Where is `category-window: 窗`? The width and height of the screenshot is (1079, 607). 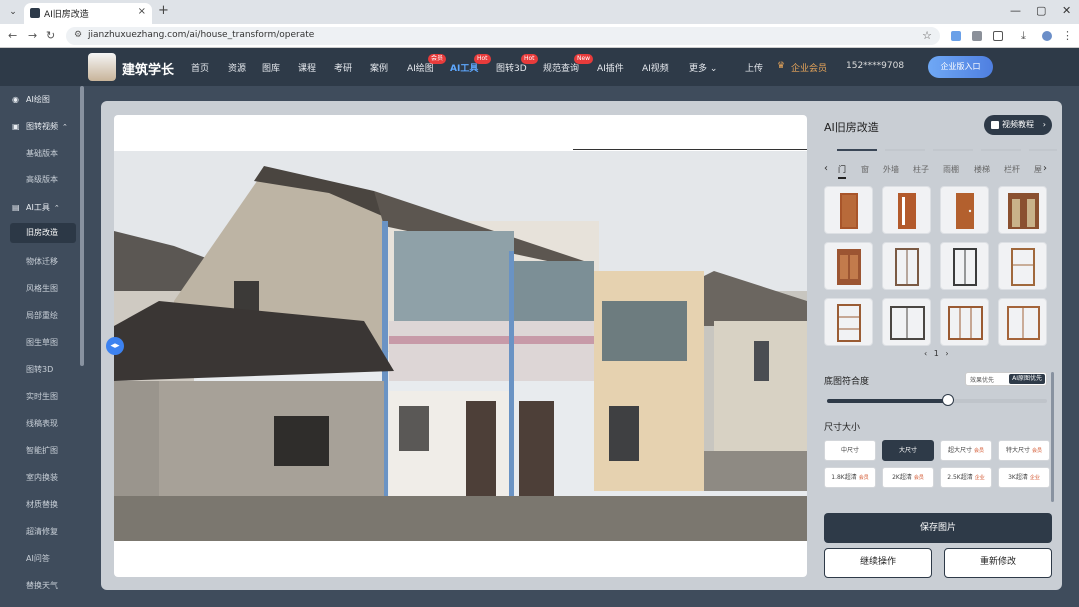 category-window: 窗 is located at coordinates (865, 169).